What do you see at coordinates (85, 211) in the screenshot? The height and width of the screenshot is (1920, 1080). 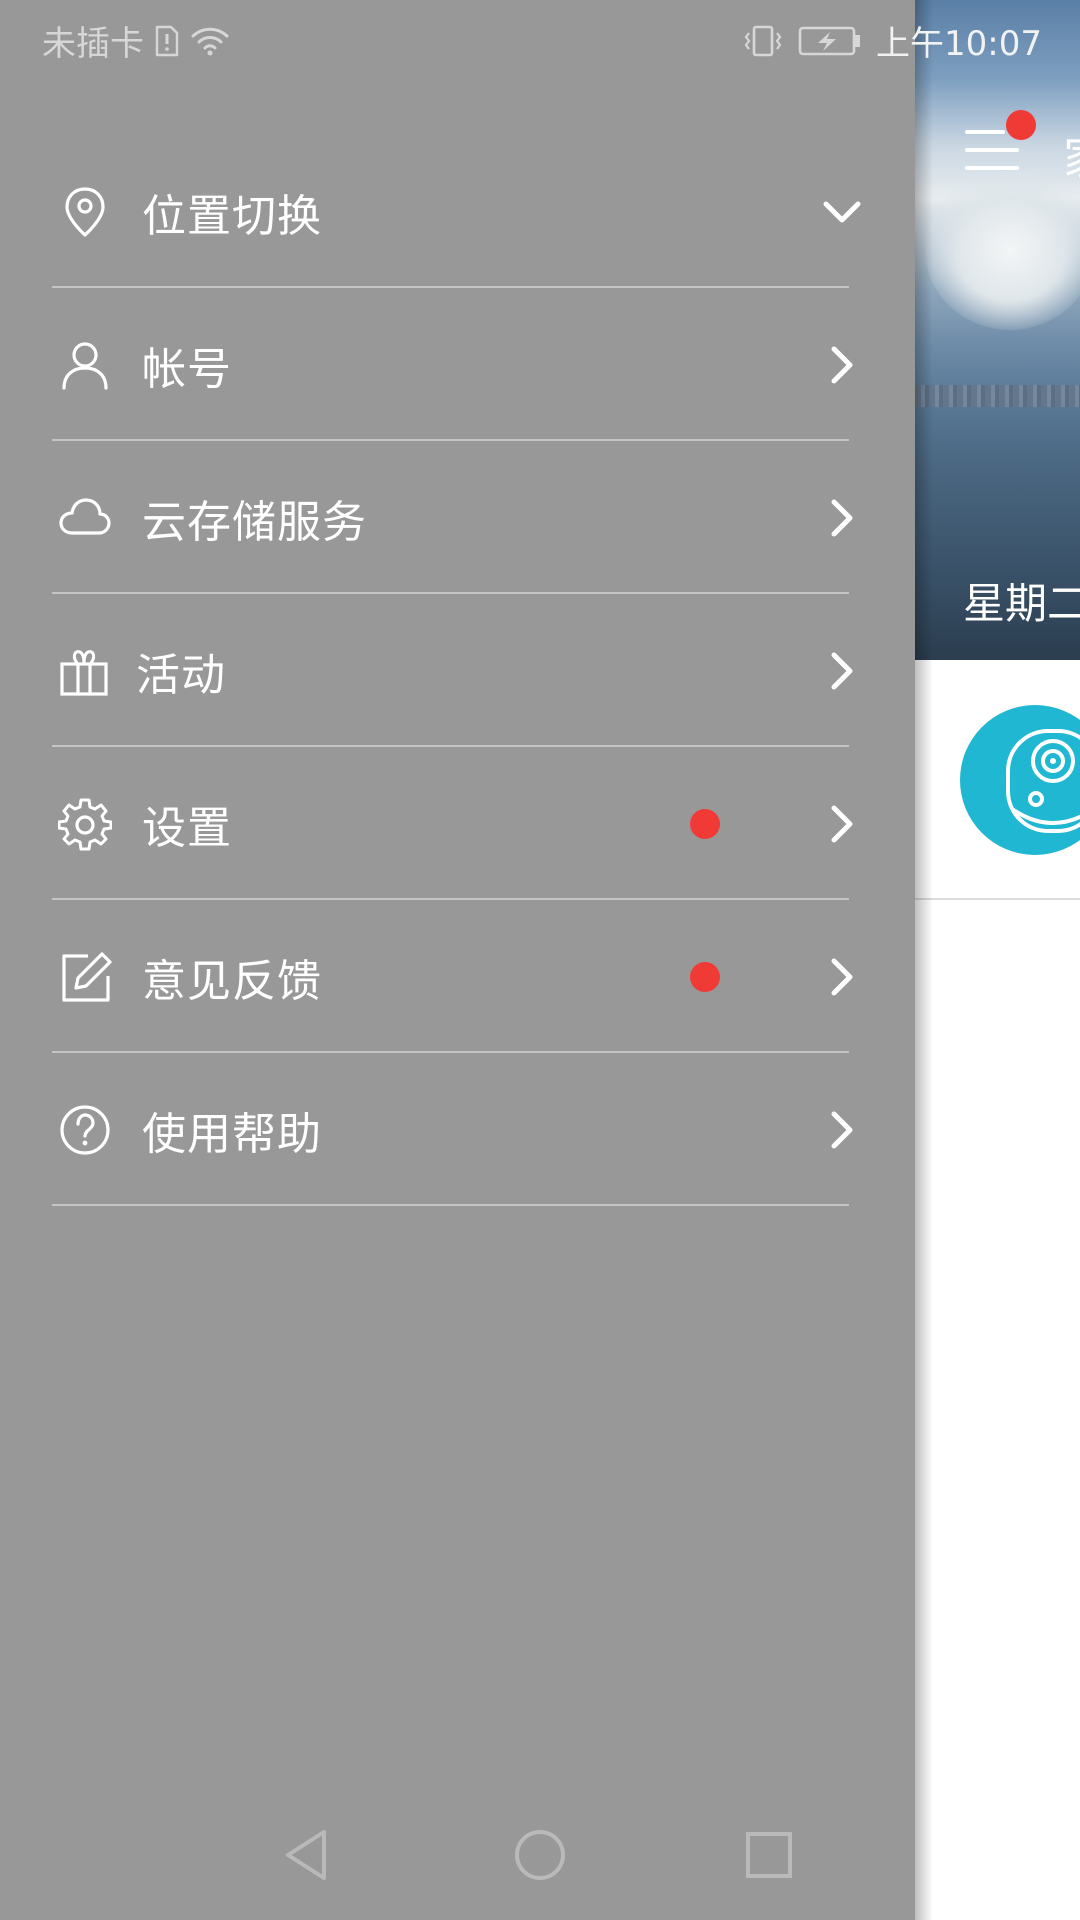 I see `location-pin-icon` at bounding box center [85, 211].